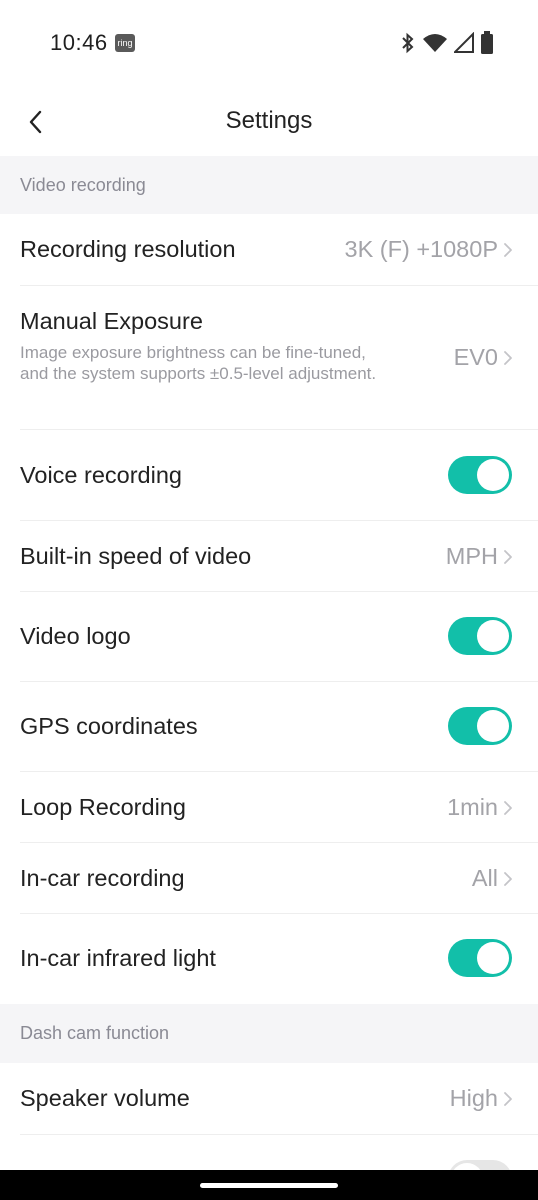 The width and height of the screenshot is (538, 1200). What do you see at coordinates (475, 357) in the screenshot?
I see `manual-exposure-value: EV0` at bounding box center [475, 357].